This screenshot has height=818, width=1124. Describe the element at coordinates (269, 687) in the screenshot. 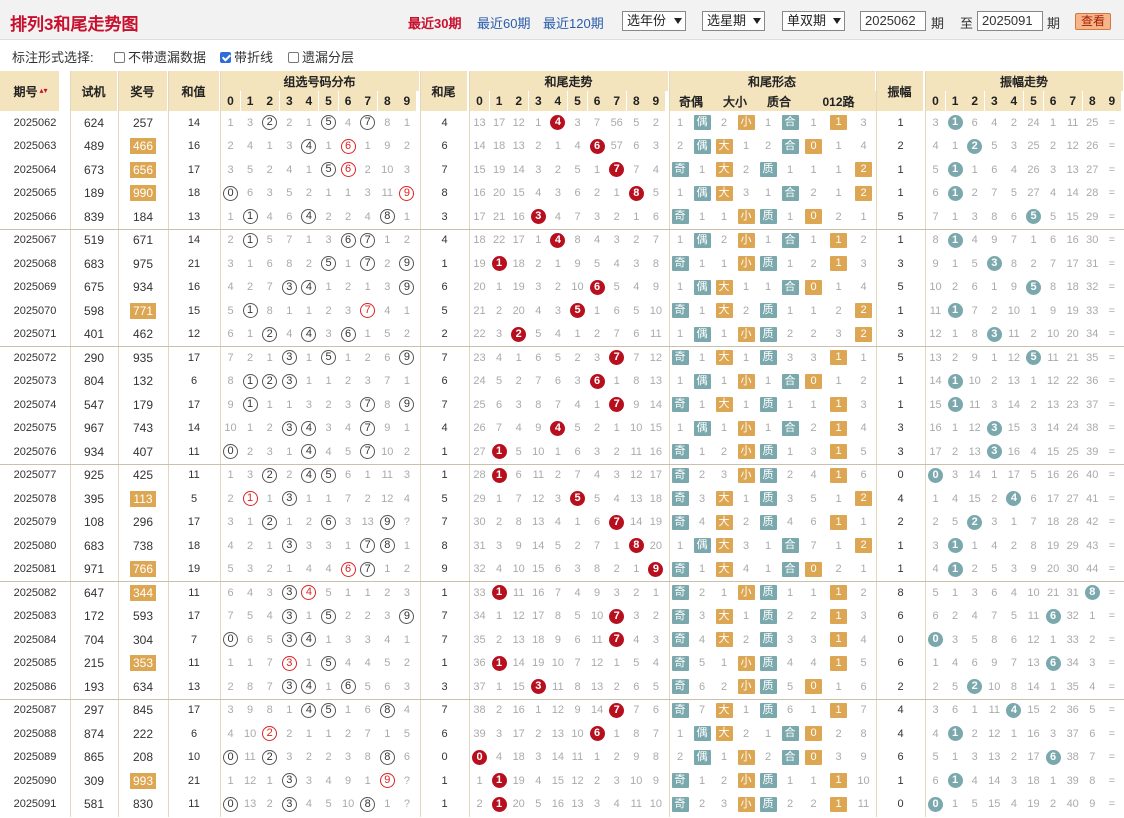

I see `dist-cell: 7` at that location.